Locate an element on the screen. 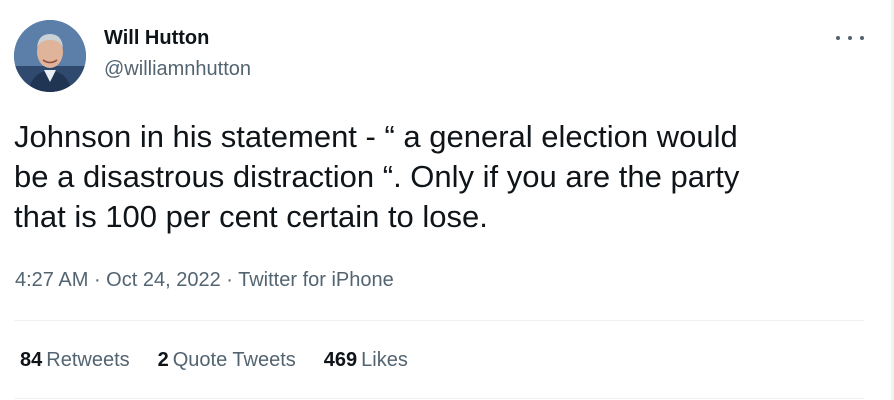 This screenshot has width=894, height=400. retweets-label: Retweets is located at coordinates (88, 360).